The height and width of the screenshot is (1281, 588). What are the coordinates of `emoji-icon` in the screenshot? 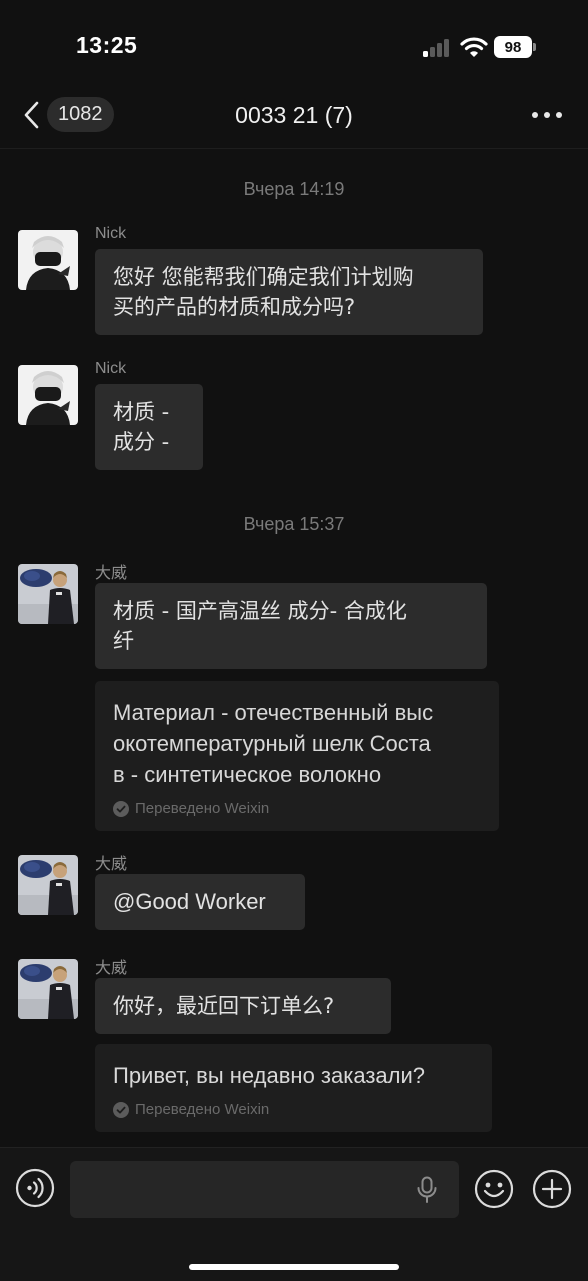 It's located at (494, 1189).